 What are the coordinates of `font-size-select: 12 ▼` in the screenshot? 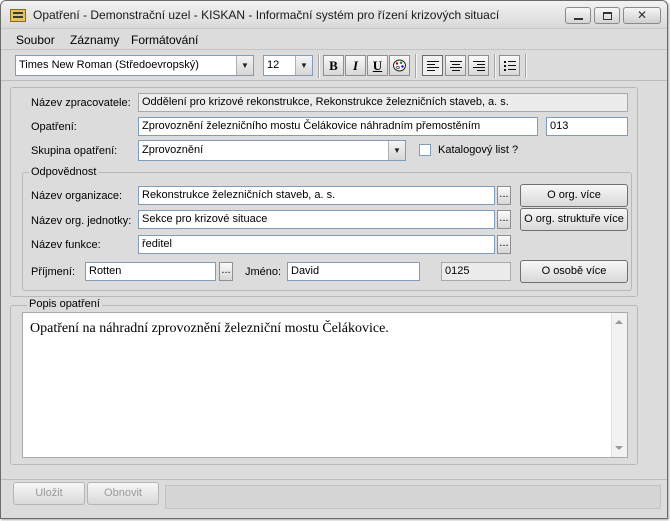 It's located at (288, 65).